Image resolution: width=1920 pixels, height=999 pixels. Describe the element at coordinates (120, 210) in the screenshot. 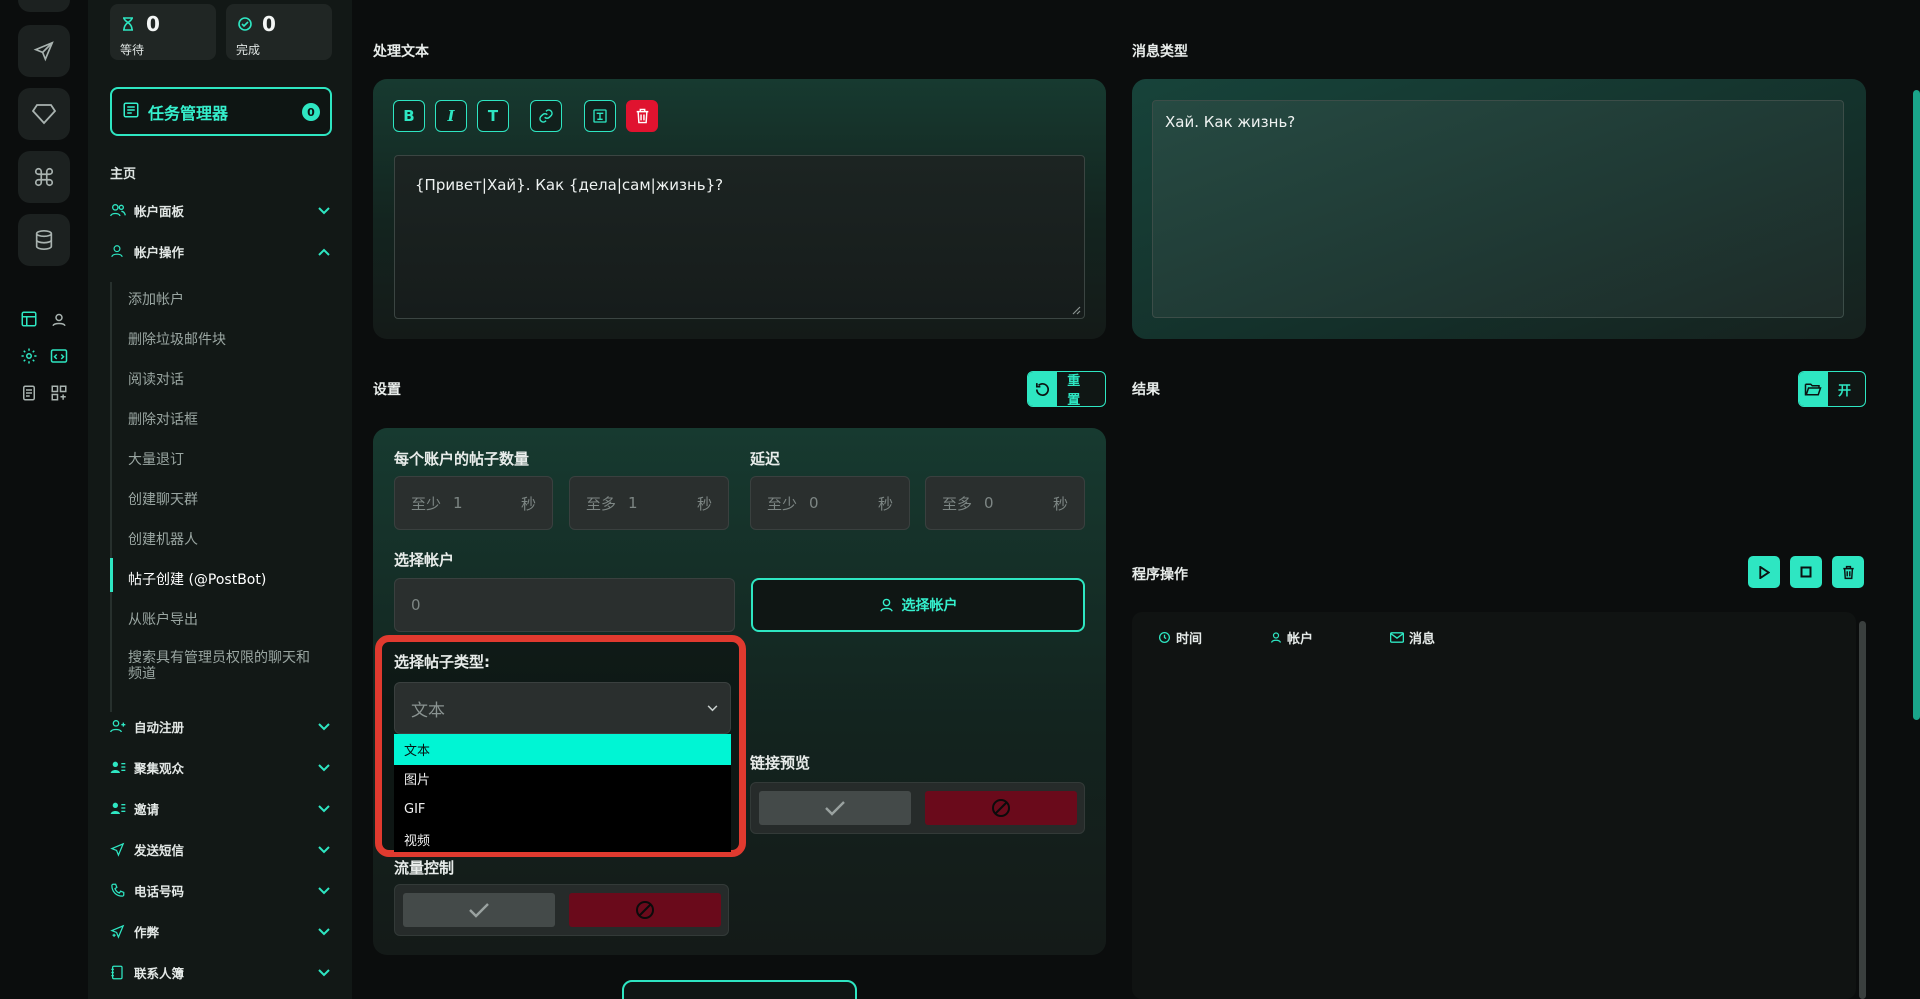

I see `users-icon` at that location.